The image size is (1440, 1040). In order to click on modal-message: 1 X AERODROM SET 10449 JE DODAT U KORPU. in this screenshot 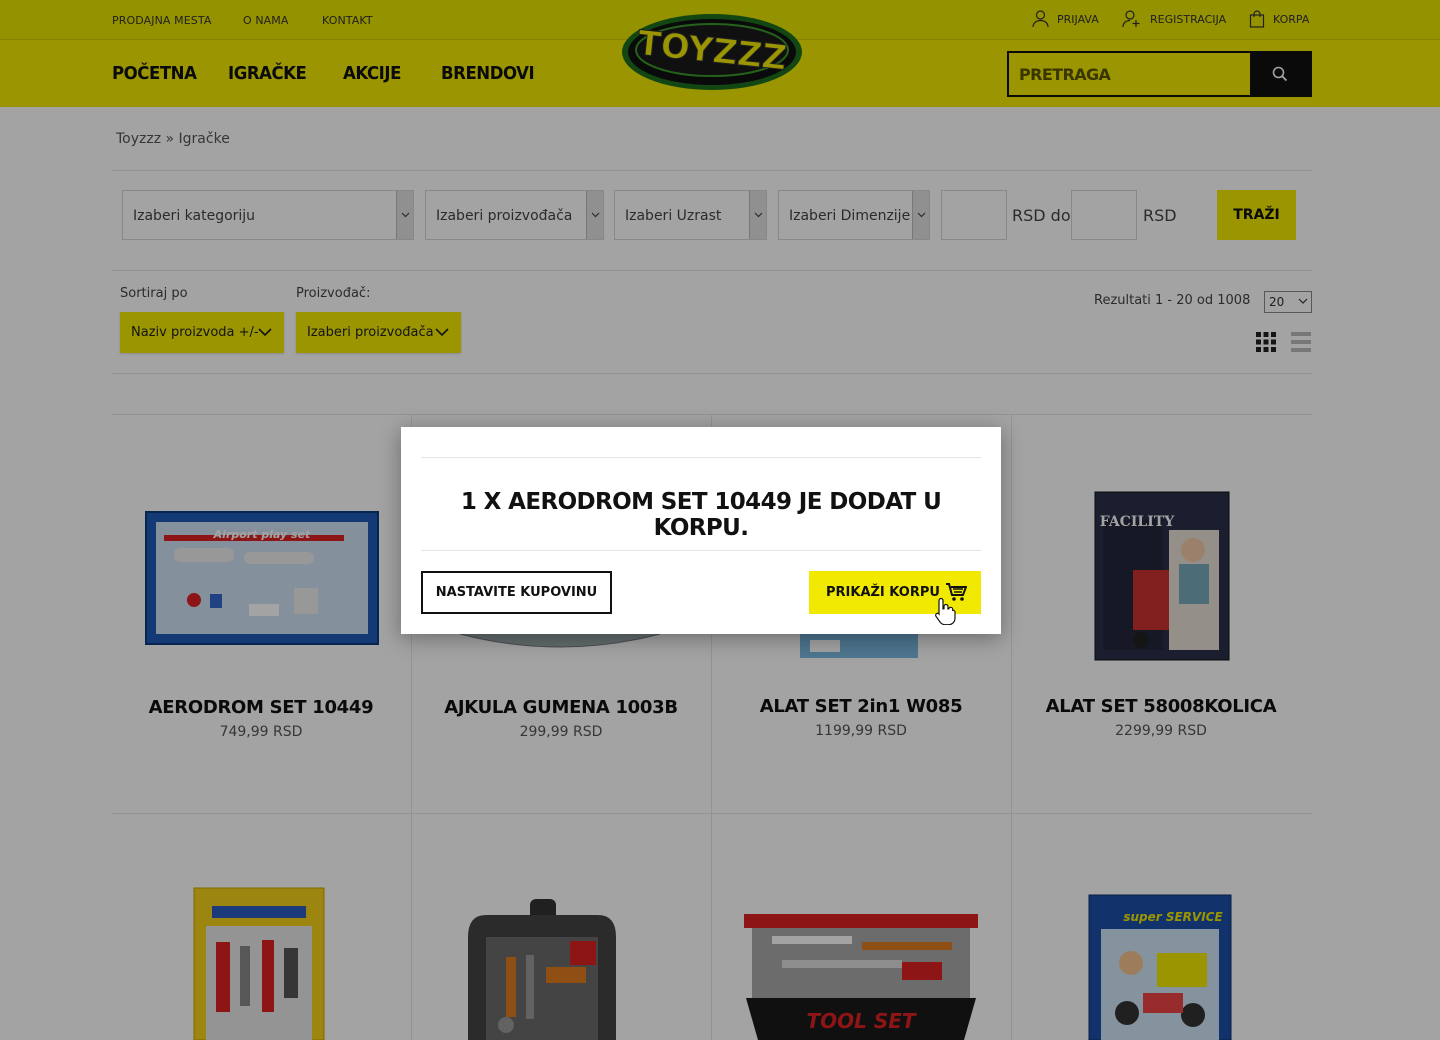, I will do `click(701, 515)`.